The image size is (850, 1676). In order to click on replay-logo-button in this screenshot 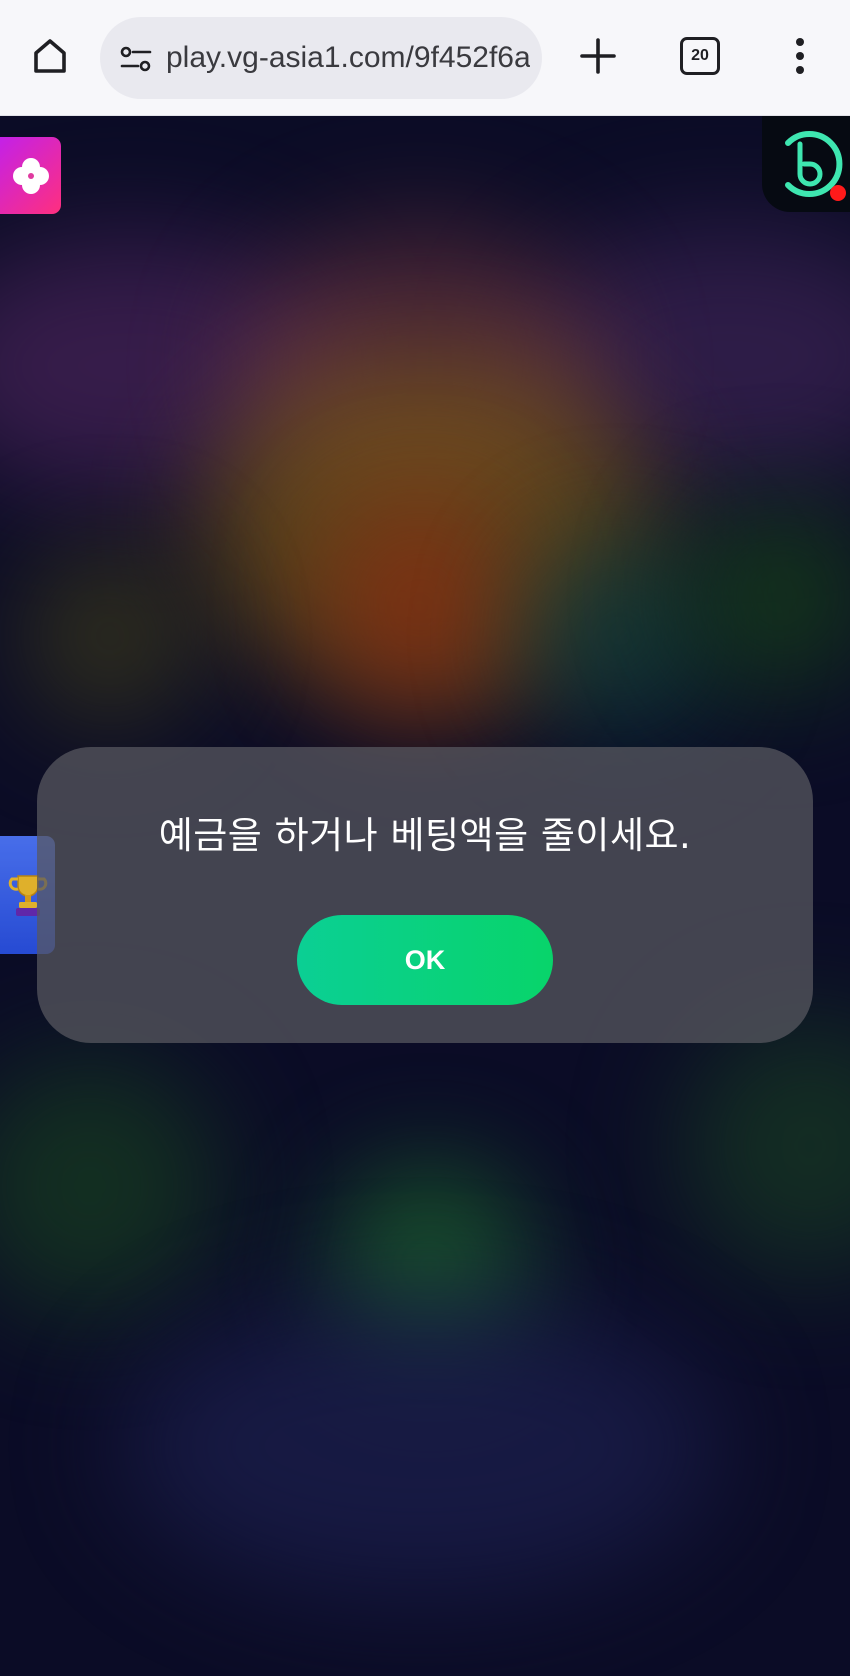, I will do `click(806, 164)`.